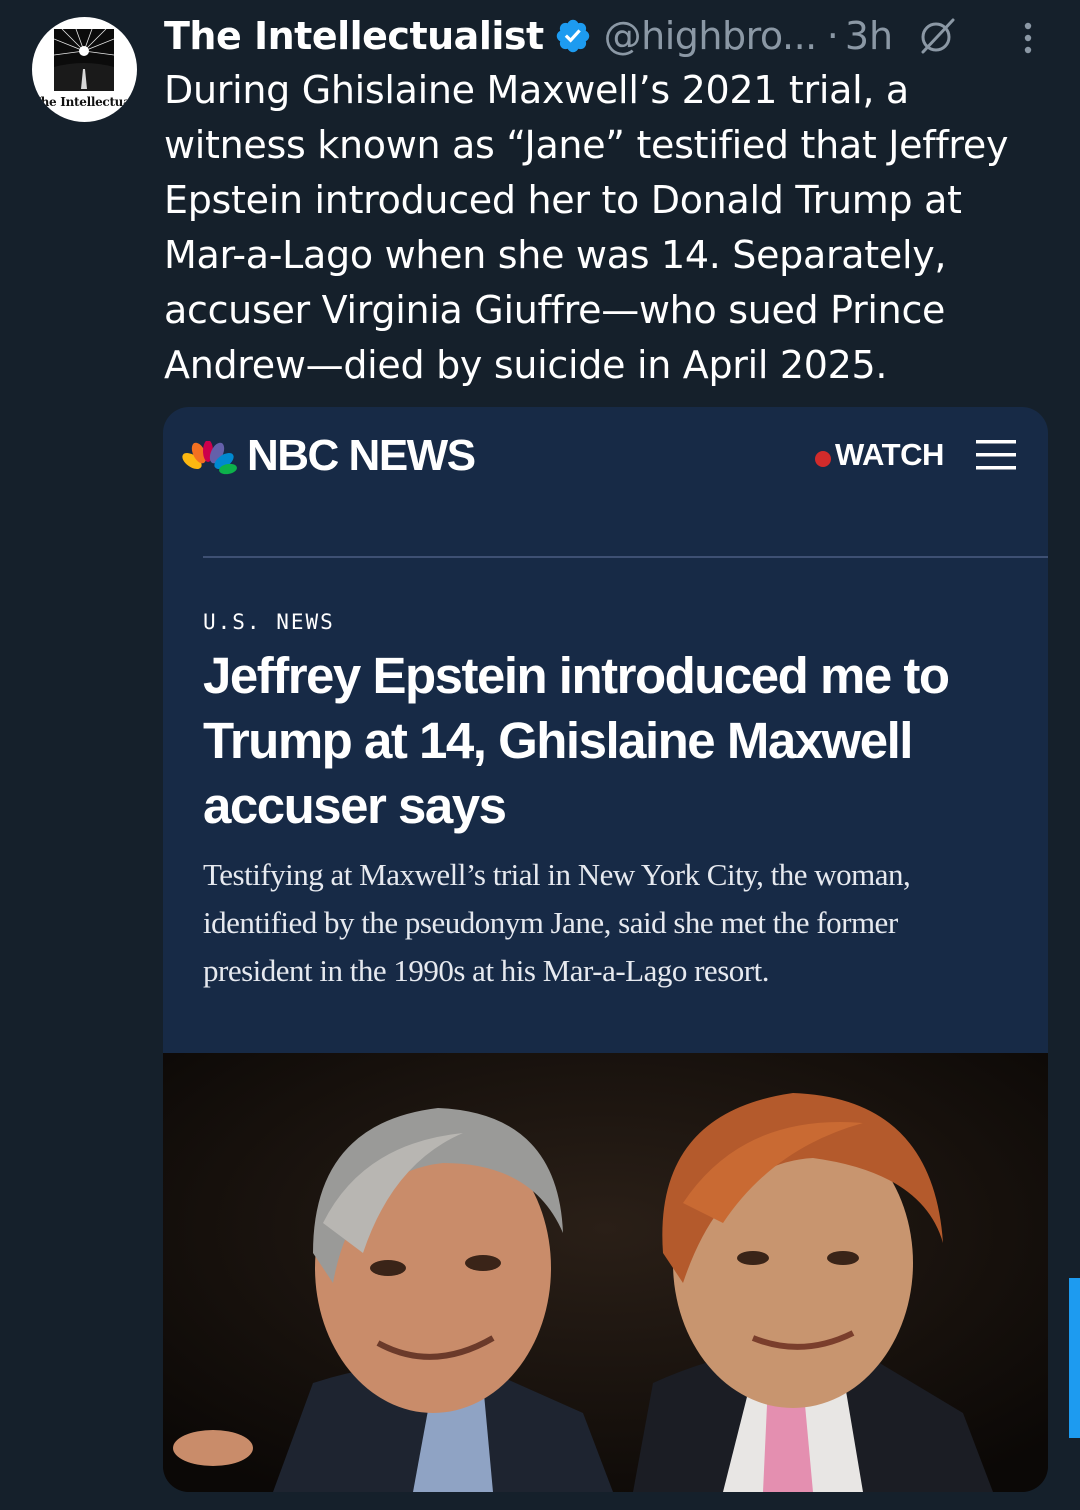  What do you see at coordinates (361, 456) in the screenshot?
I see `nbc-news-logo: NBC NEWS` at bounding box center [361, 456].